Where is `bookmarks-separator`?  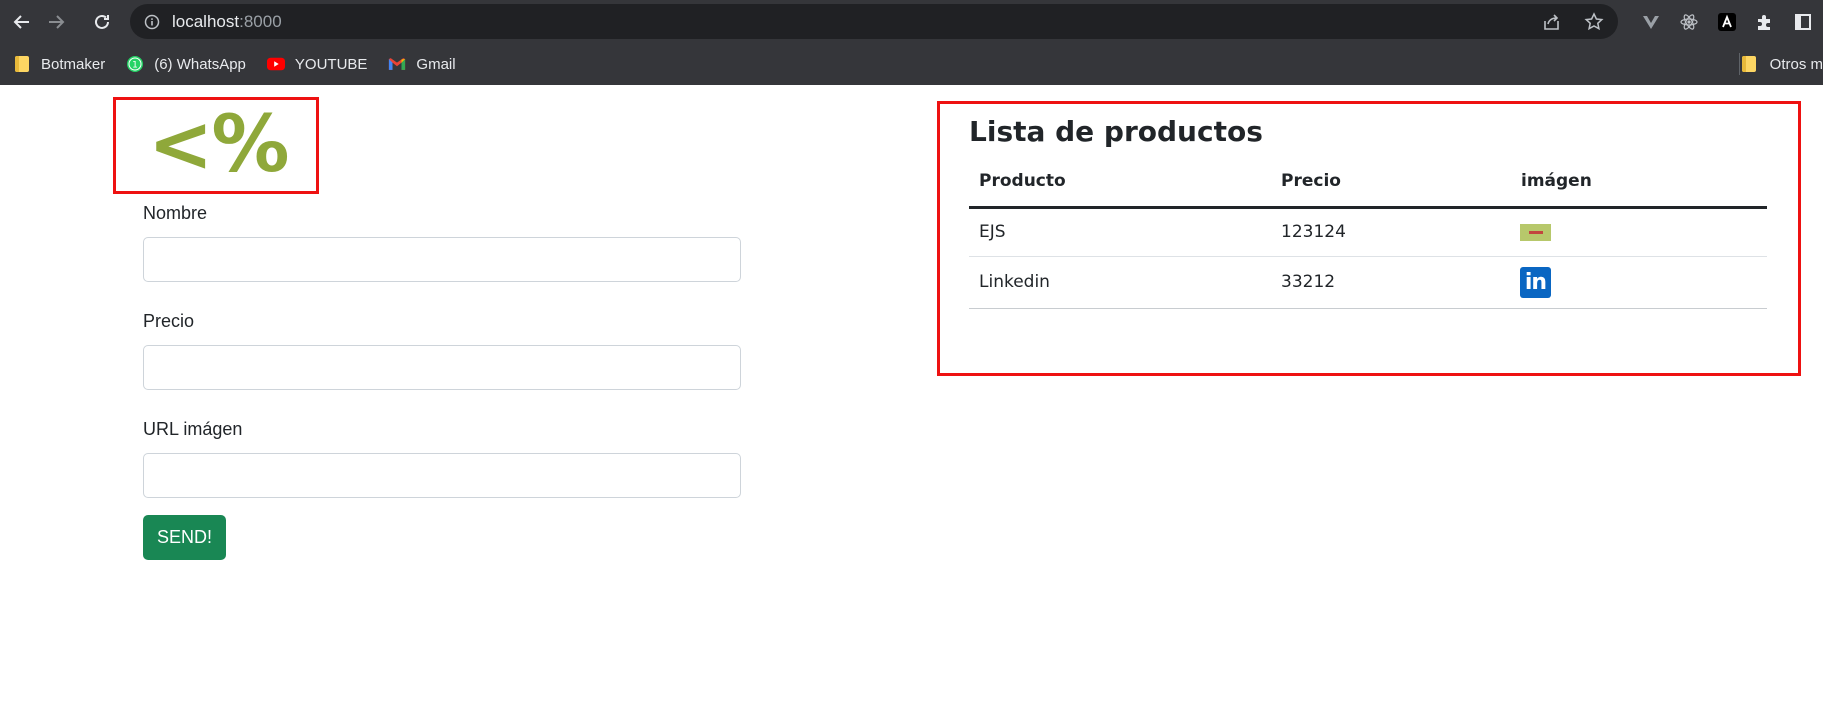 bookmarks-separator is located at coordinates (1739, 64).